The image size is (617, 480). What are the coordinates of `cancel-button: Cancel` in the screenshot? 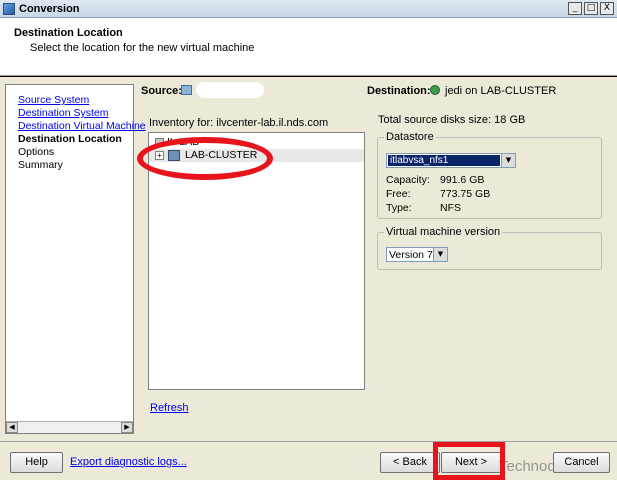 It's located at (581, 462).